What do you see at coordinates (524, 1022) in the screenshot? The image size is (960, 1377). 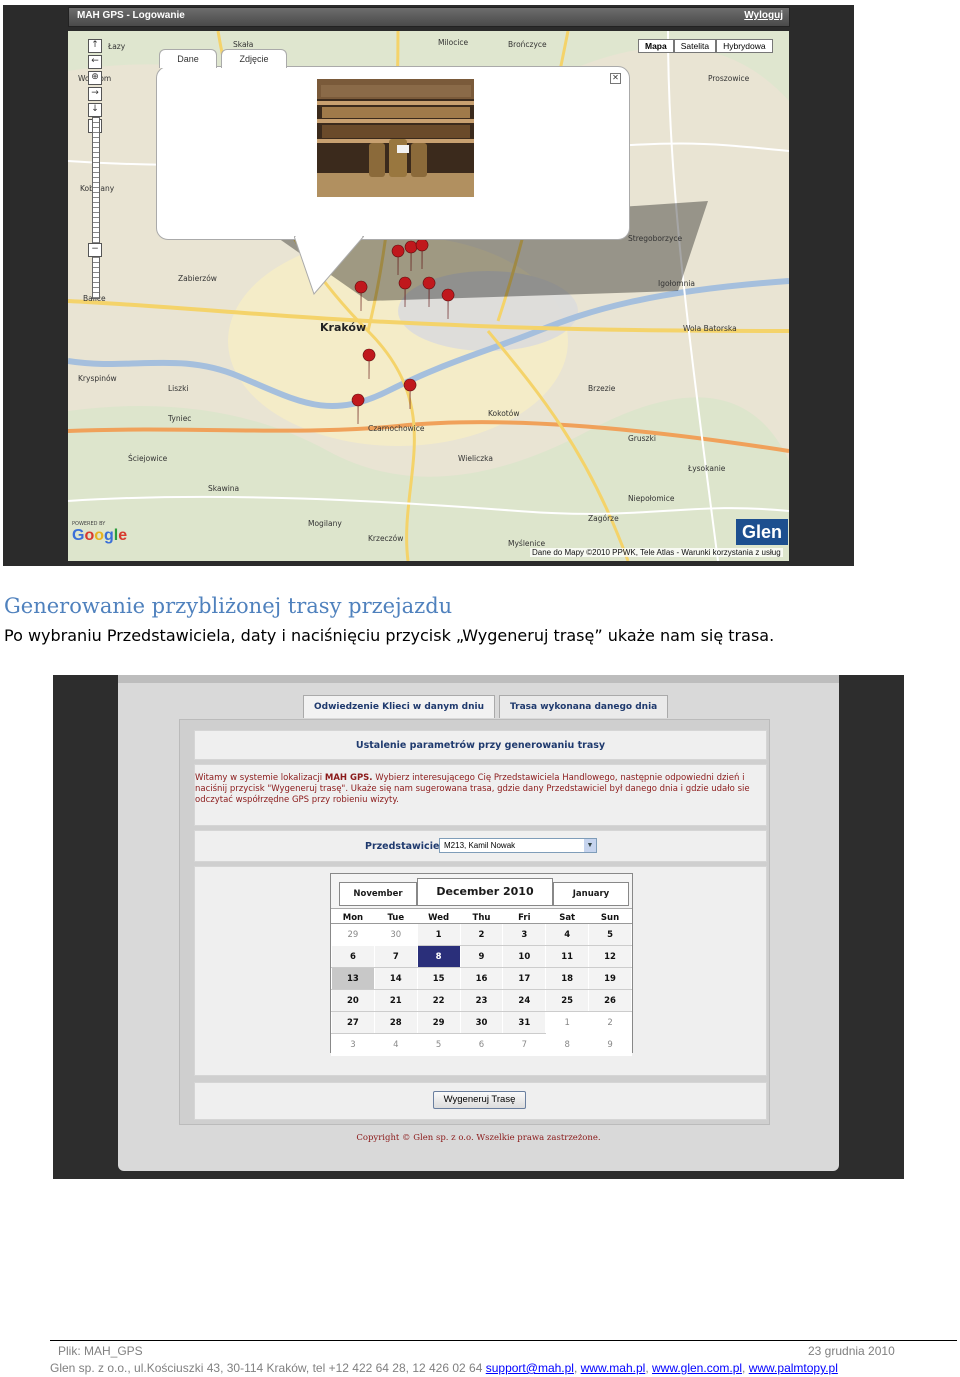 I see `calendar-day: 31` at bounding box center [524, 1022].